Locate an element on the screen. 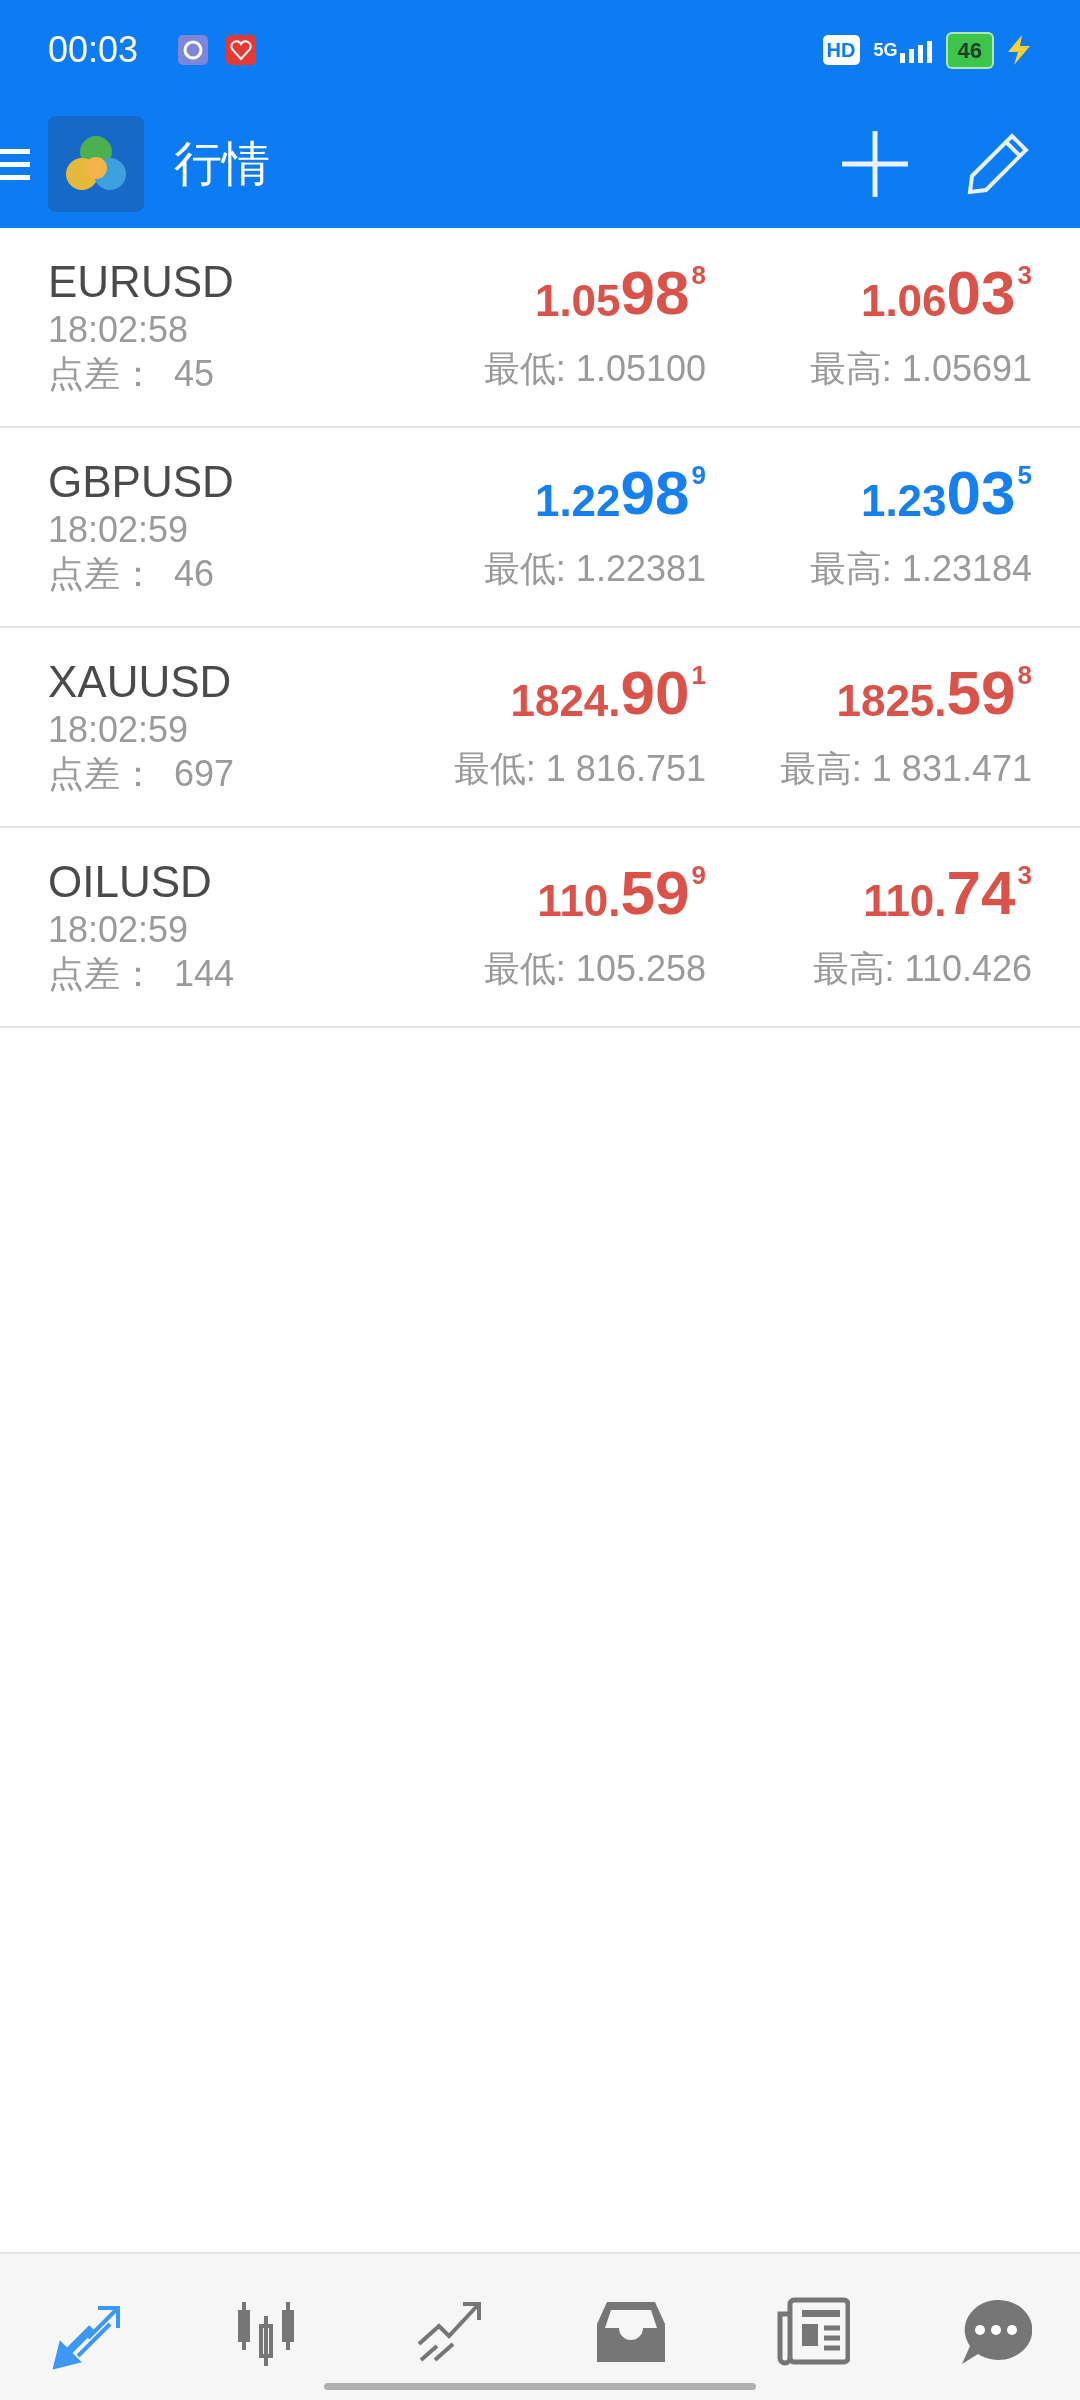  high-price: 最高: 110.426 is located at coordinates (922, 969).